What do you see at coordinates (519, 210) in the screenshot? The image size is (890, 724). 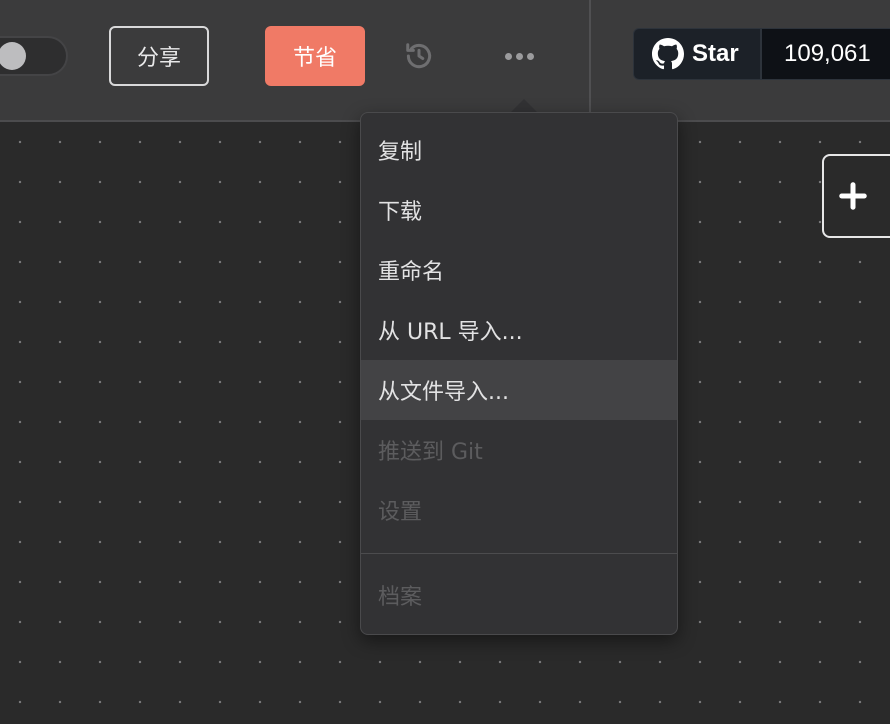 I see `menu-item-download: 下载` at bounding box center [519, 210].